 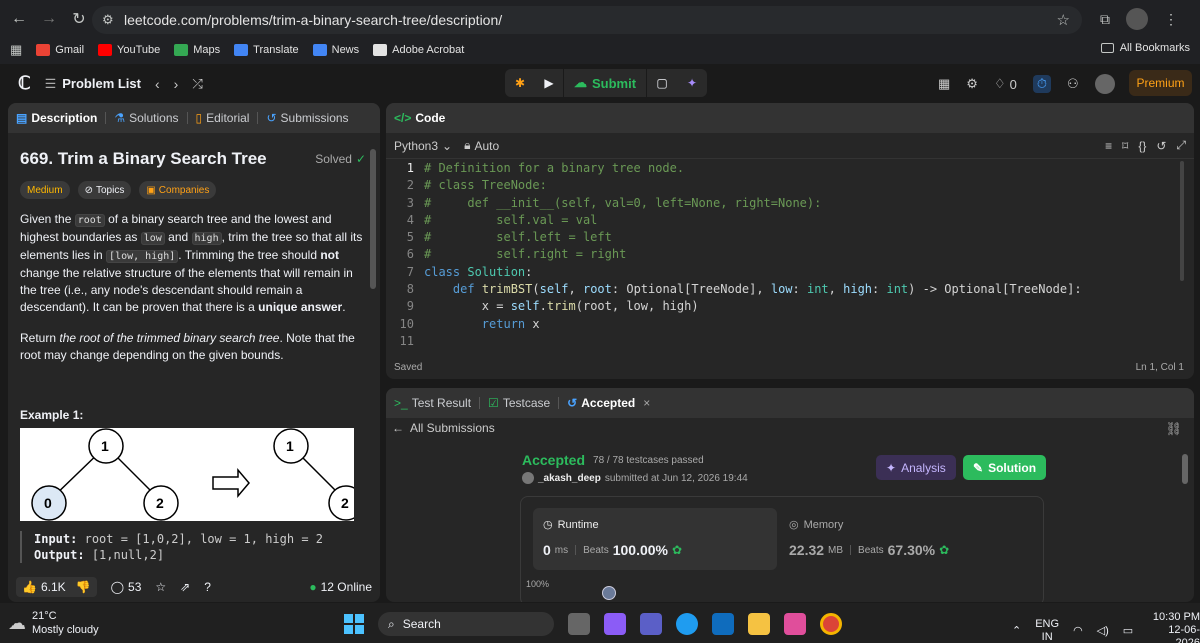 What do you see at coordinates (333, 159) in the screenshot?
I see `solved-label: Solved` at bounding box center [333, 159].